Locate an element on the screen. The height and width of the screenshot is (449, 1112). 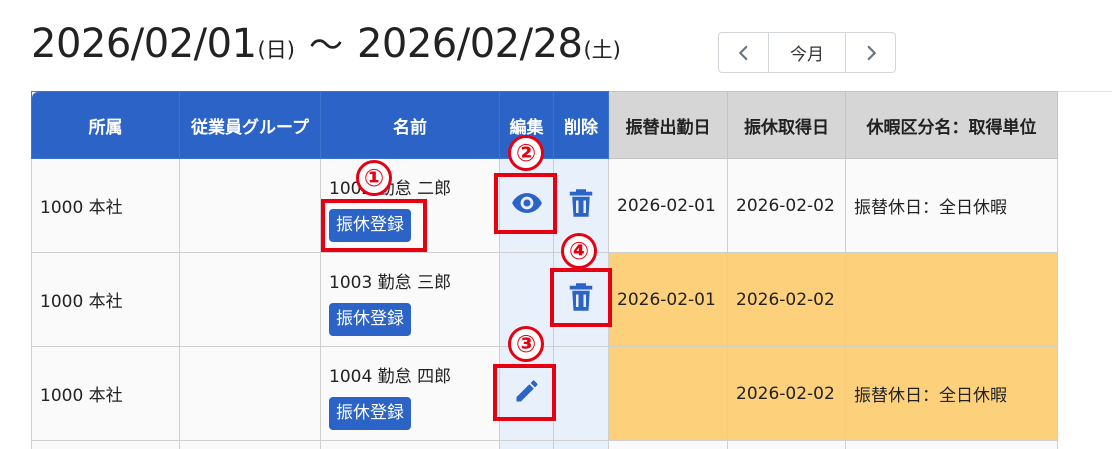
cell-name is located at coordinates (410, 444).